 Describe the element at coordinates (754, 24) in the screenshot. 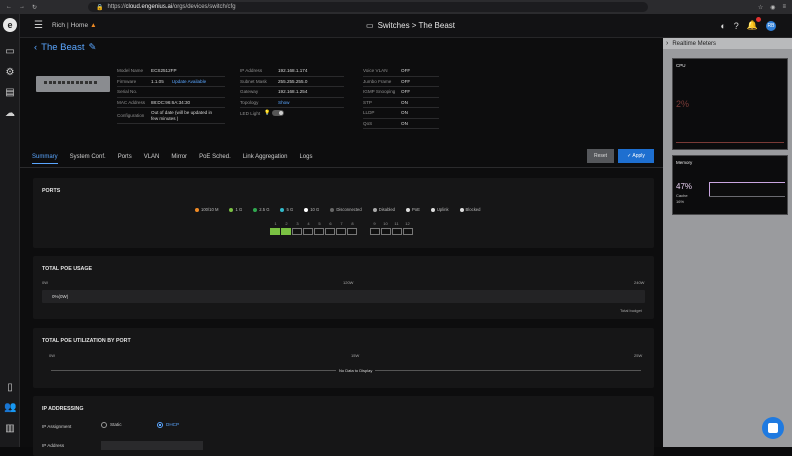

I see `bell-icon: 🔔` at that location.